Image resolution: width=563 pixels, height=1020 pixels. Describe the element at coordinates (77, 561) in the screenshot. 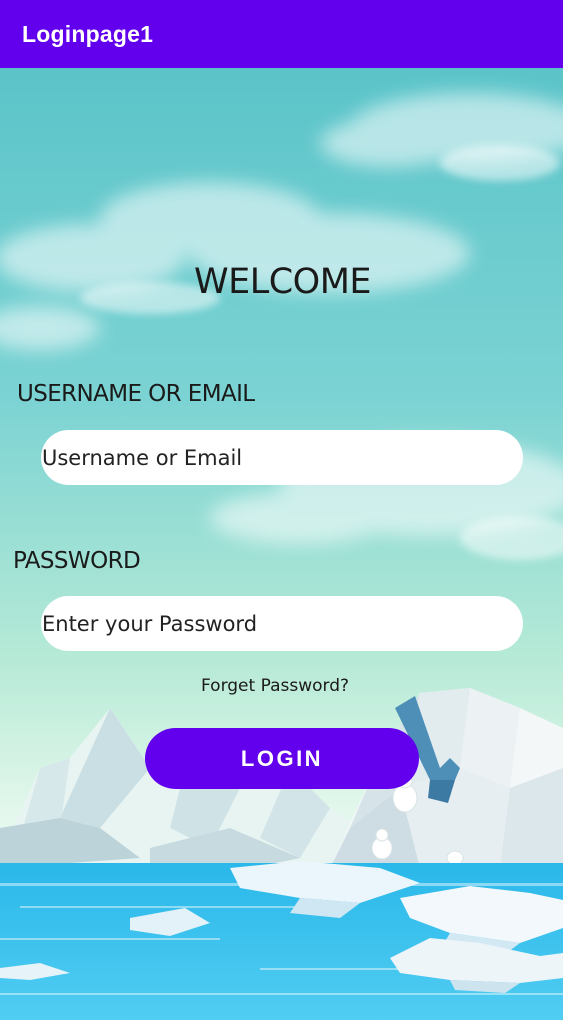

I see `password-label: PASSWORD` at that location.